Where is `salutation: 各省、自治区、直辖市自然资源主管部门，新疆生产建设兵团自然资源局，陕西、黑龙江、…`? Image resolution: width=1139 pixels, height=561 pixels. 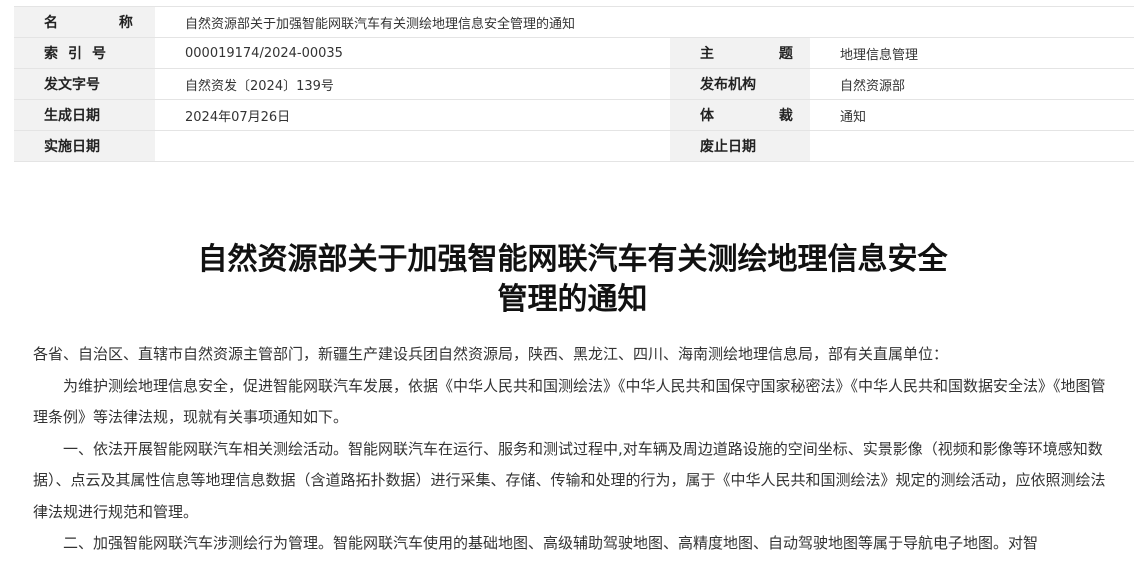 salutation: 各省、自治区、直辖市自然资源主管部门，新疆生产建设兵团自然资源局，陕西、黑龙江、… is located at coordinates (491, 354).